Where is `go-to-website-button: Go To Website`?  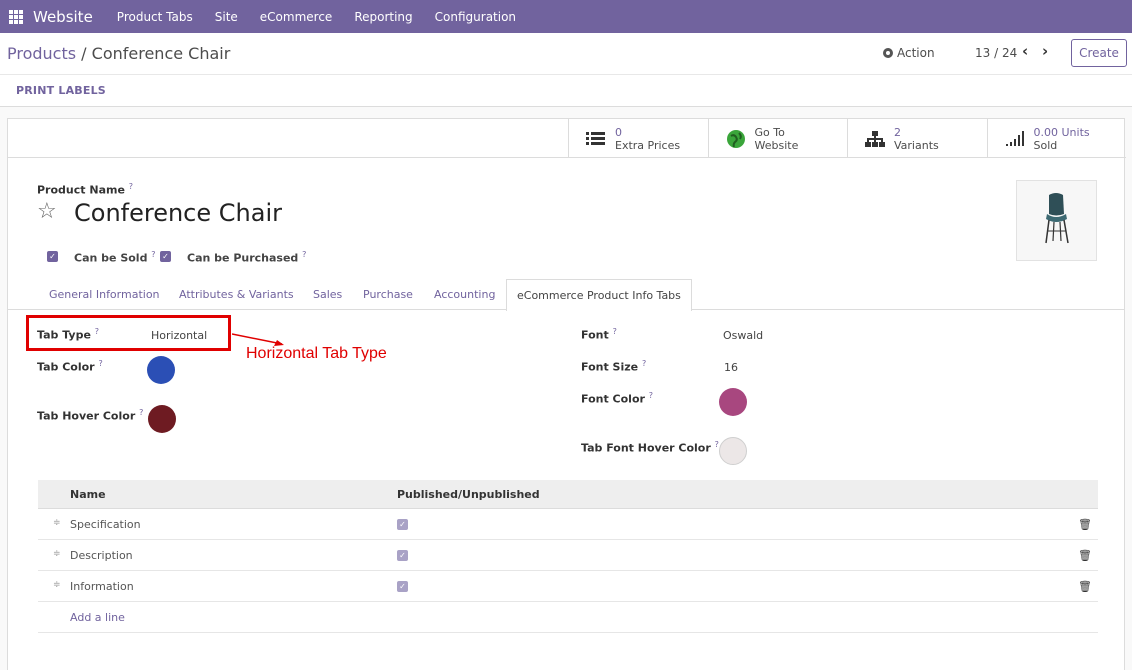 go-to-website-button: Go To Website is located at coordinates (777, 138).